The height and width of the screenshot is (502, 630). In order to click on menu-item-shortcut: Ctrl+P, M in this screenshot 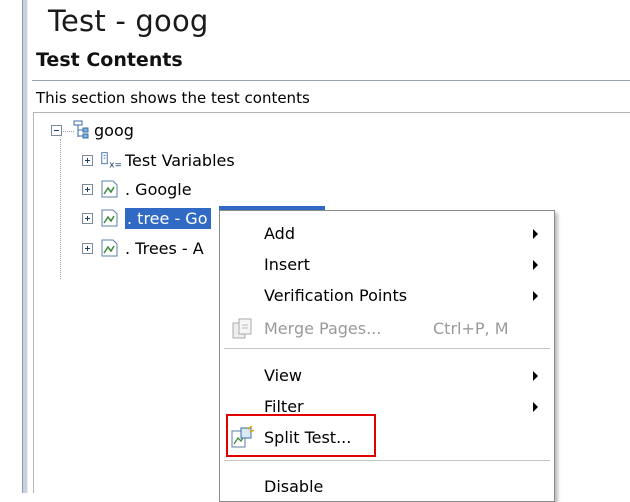, I will do `click(471, 328)`.